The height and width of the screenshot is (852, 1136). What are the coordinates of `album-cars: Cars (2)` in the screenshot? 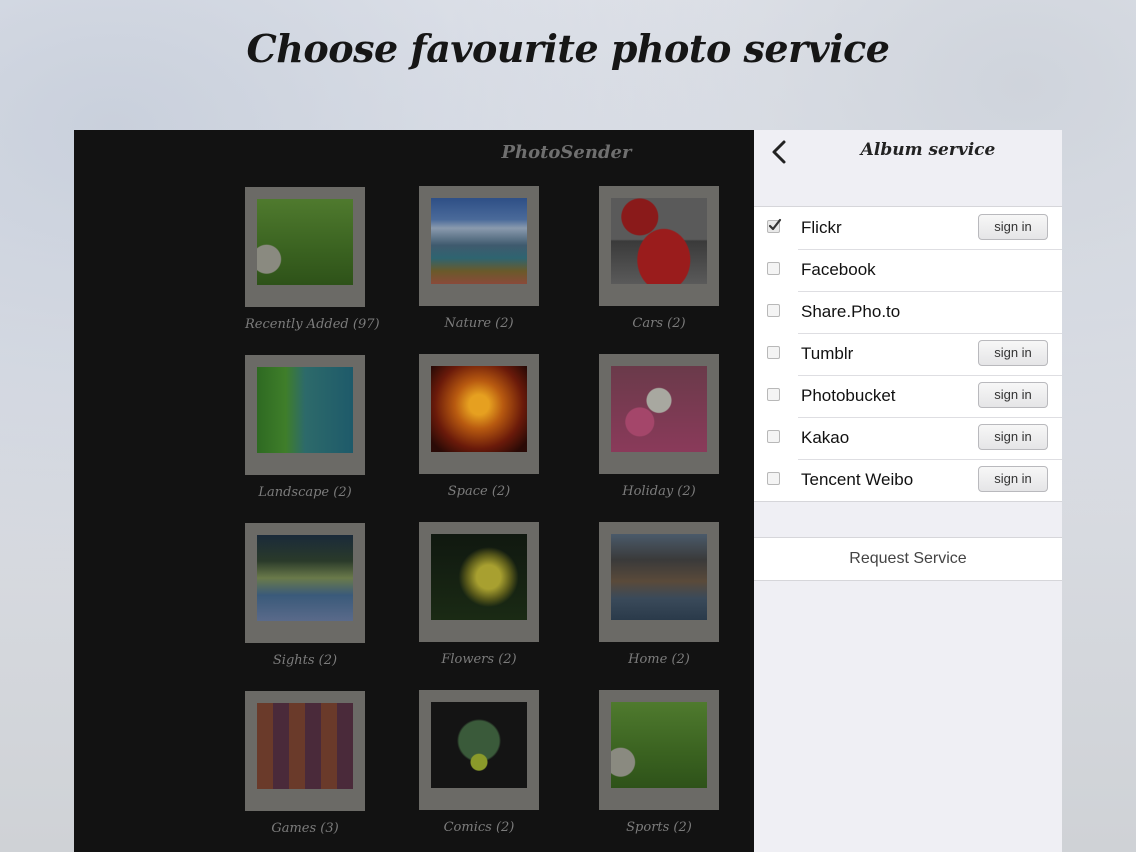 It's located at (659, 258).